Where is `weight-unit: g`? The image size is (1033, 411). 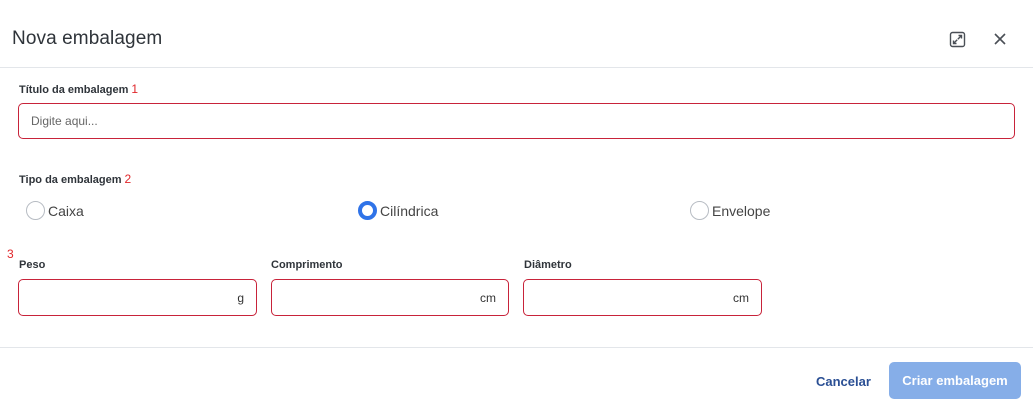
weight-unit: g is located at coordinates (240, 298).